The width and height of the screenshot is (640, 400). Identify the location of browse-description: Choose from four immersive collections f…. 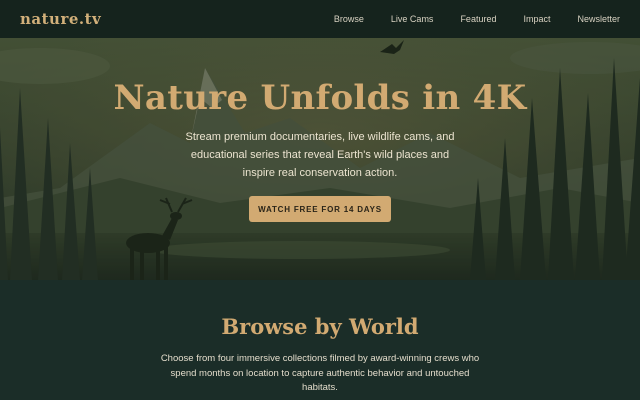
(320, 373).